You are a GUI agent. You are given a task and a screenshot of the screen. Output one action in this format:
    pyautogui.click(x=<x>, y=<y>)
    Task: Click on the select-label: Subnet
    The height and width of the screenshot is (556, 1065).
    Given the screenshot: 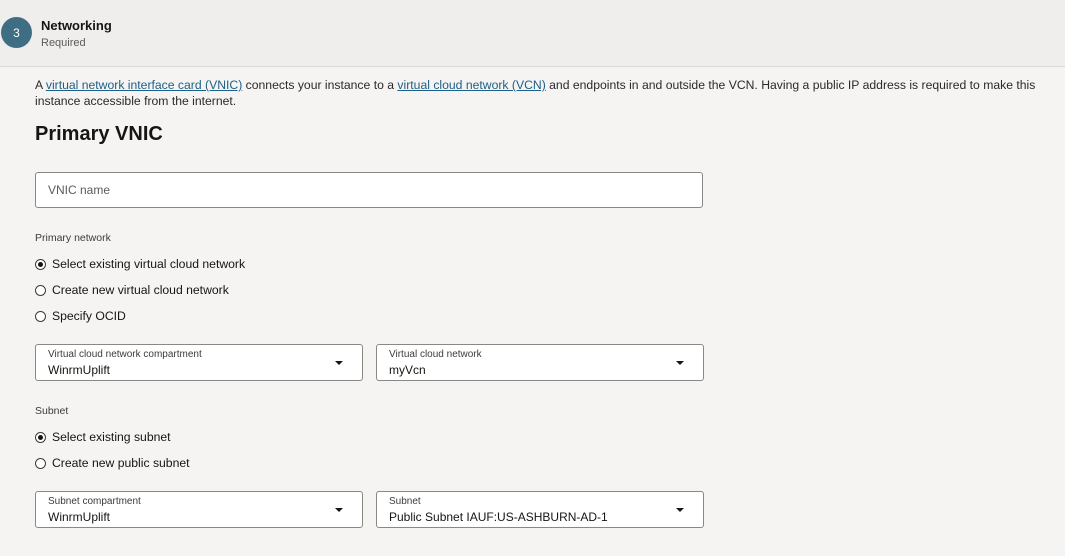 What is the action you would take?
    pyautogui.click(x=405, y=501)
    